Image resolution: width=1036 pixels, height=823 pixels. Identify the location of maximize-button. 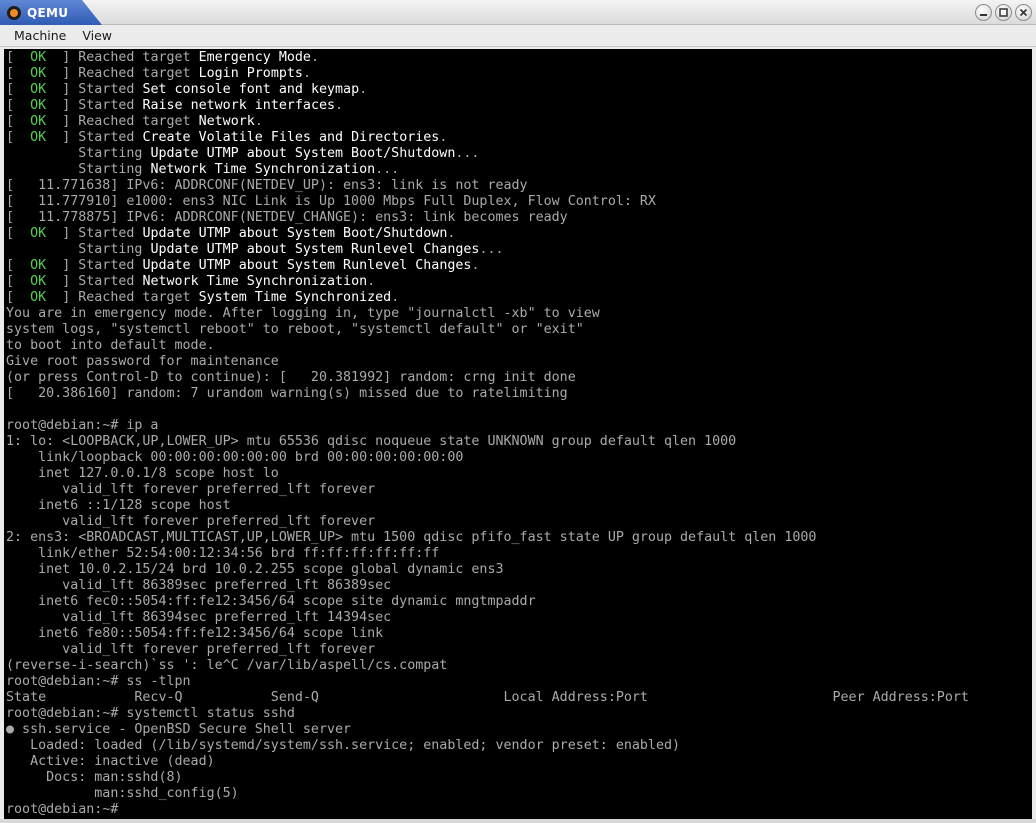
(1003, 12).